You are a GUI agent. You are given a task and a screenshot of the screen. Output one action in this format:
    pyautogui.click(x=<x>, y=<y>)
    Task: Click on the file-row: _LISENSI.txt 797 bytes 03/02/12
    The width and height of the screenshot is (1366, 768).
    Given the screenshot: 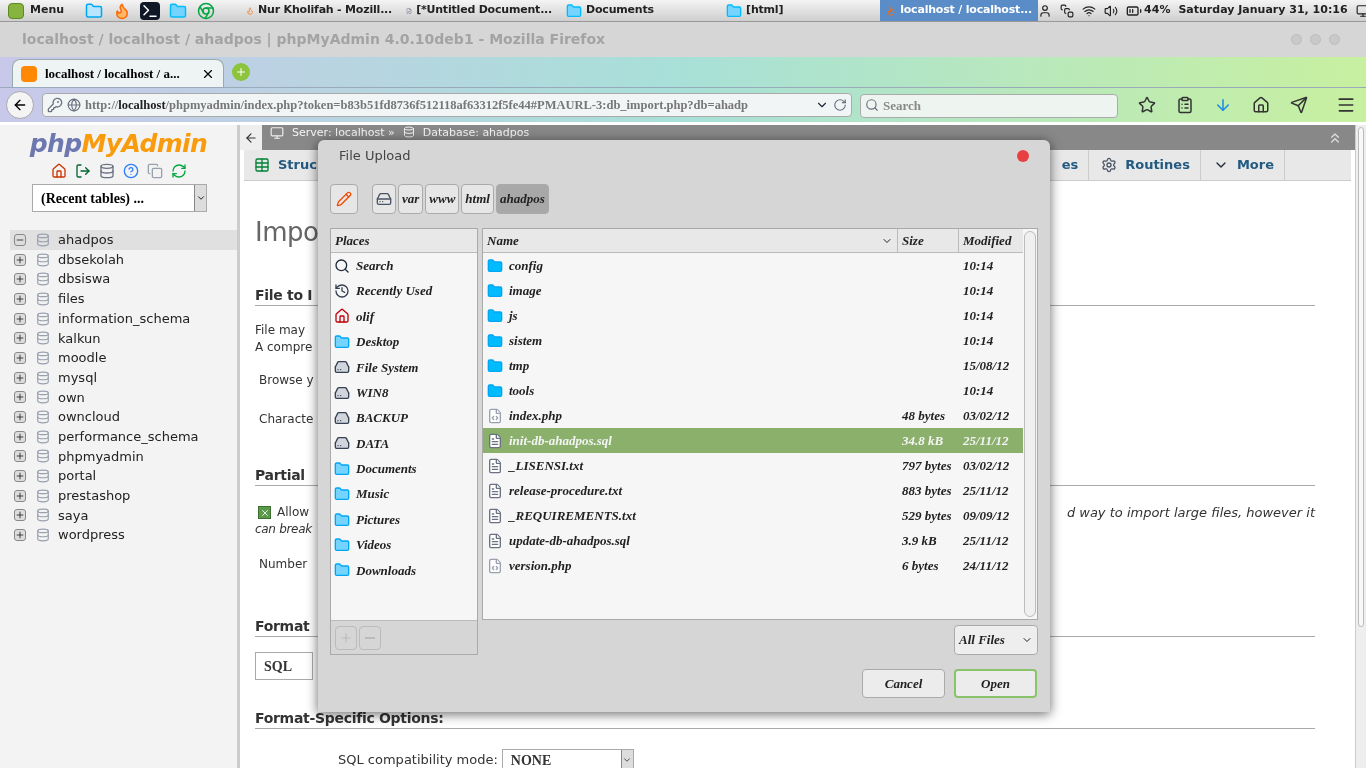 What is the action you would take?
    pyautogui.click(x=753, y=465)
    